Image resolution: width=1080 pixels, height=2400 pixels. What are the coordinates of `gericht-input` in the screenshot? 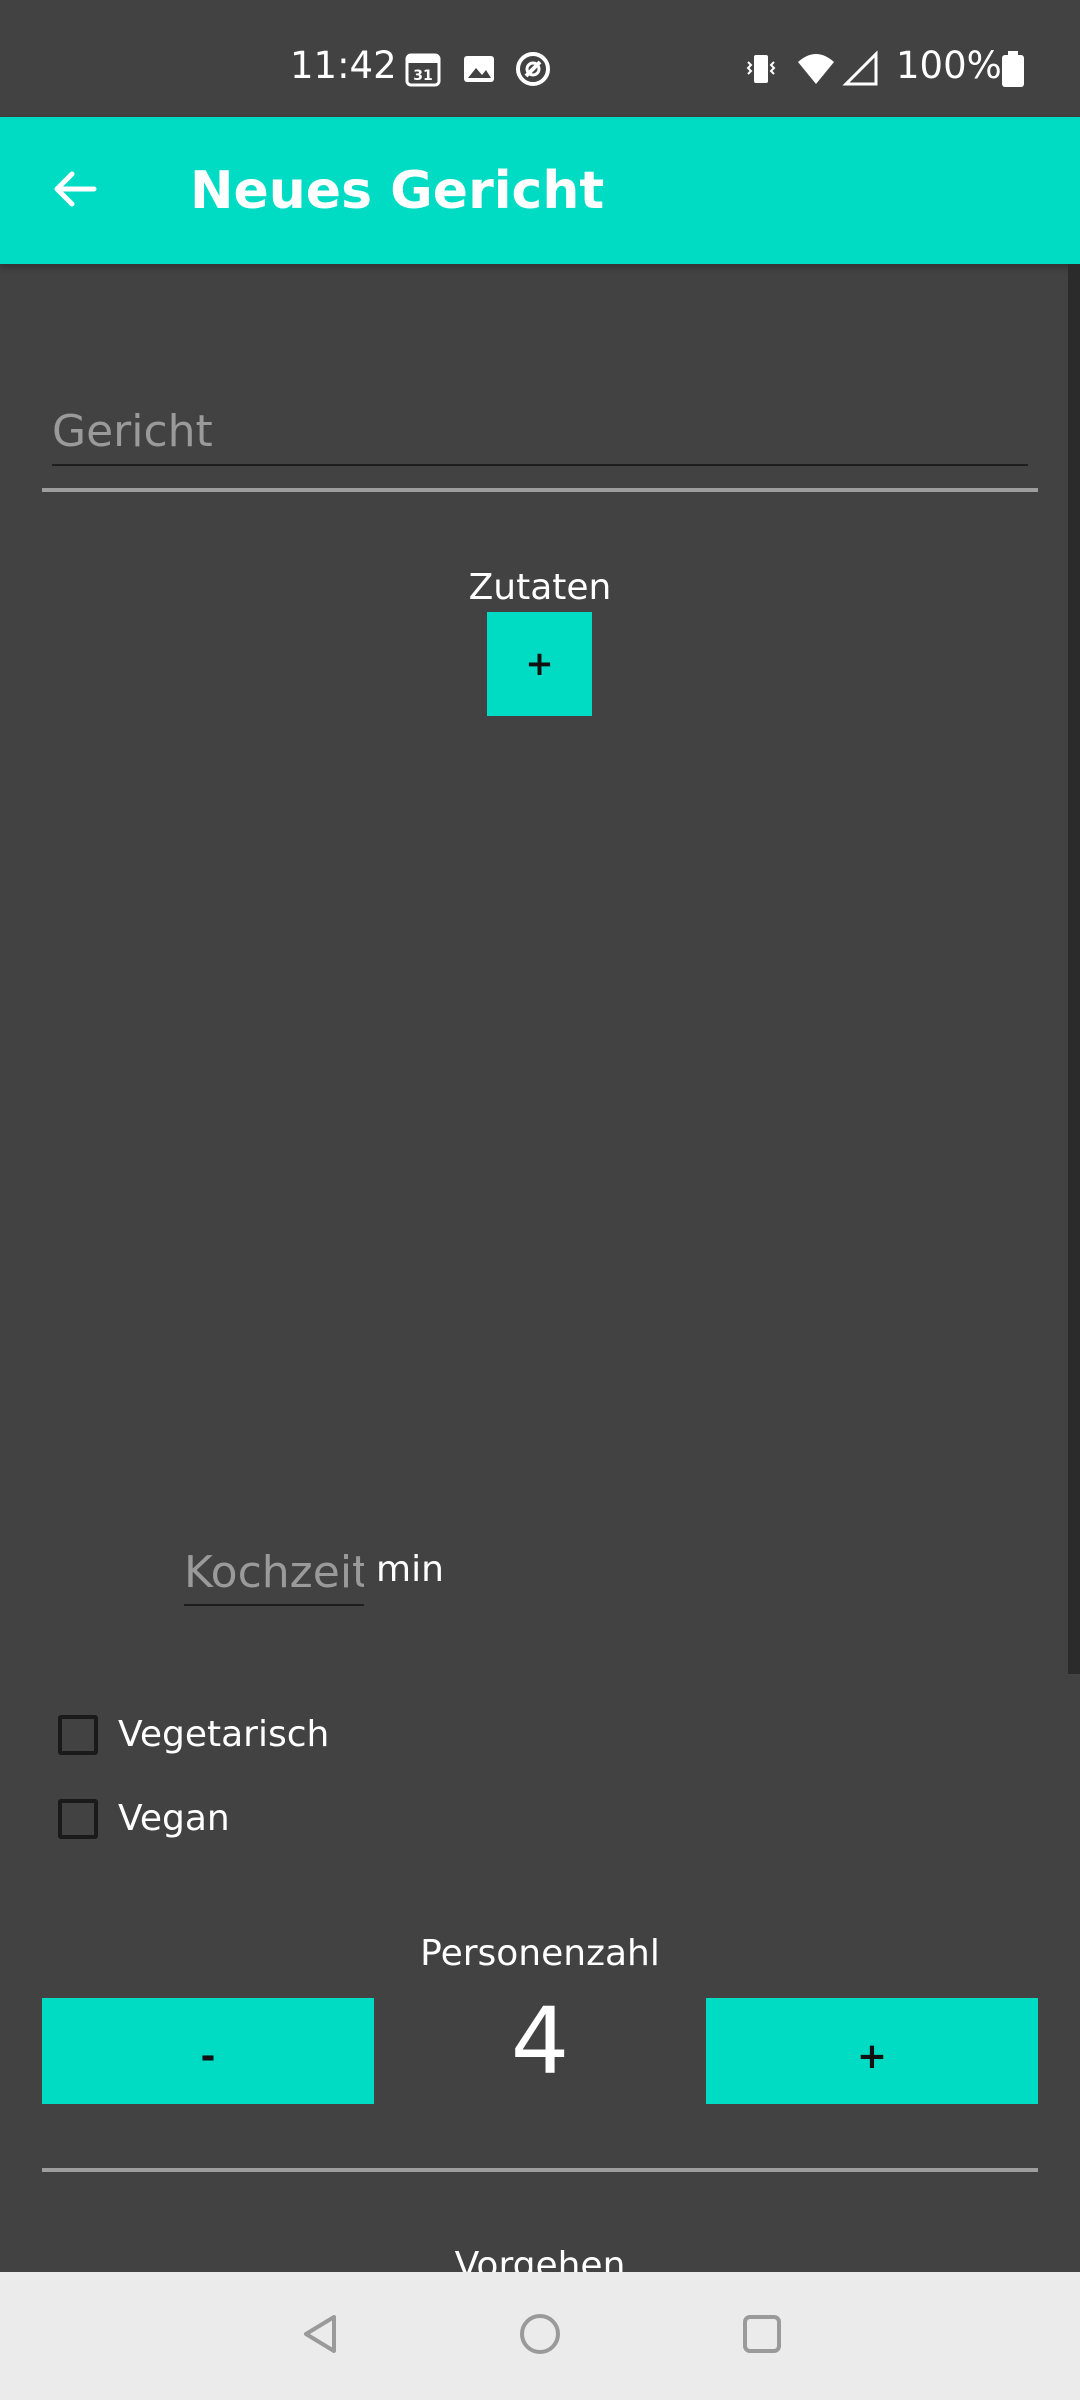 It's located at (540, 432).